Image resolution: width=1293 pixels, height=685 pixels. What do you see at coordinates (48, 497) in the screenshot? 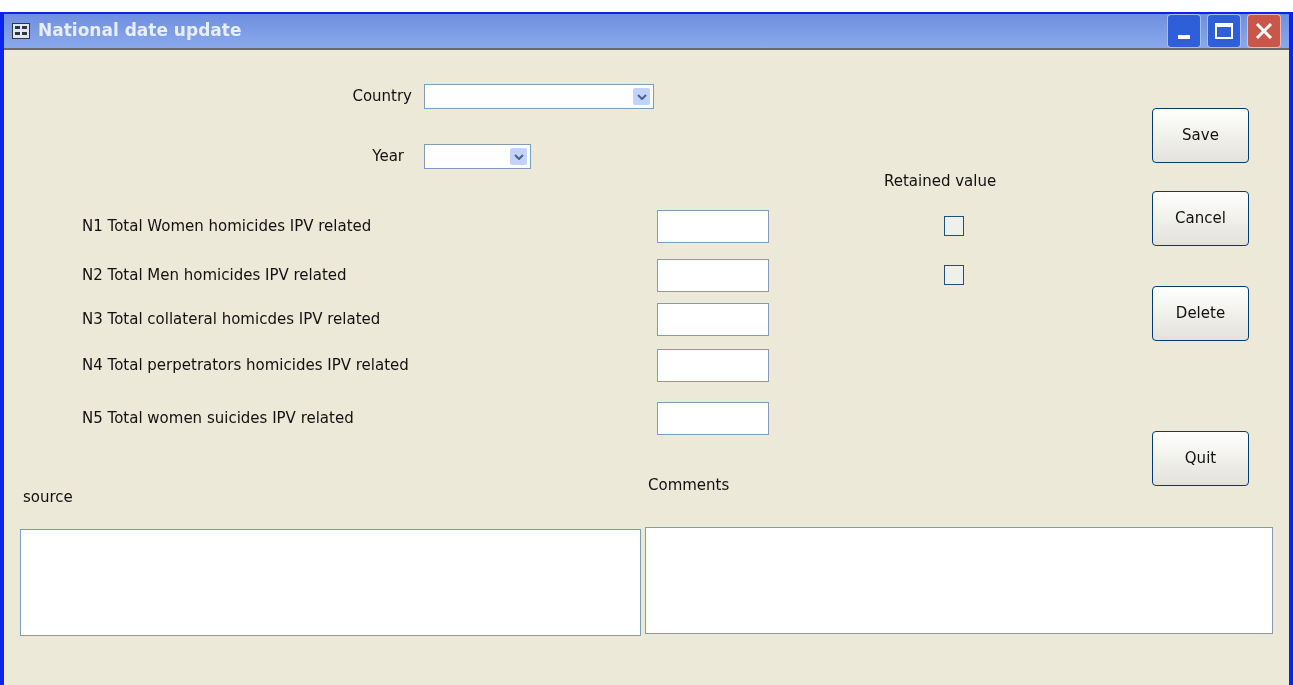
I see `source-label: source` at bounding box center [48, 497].